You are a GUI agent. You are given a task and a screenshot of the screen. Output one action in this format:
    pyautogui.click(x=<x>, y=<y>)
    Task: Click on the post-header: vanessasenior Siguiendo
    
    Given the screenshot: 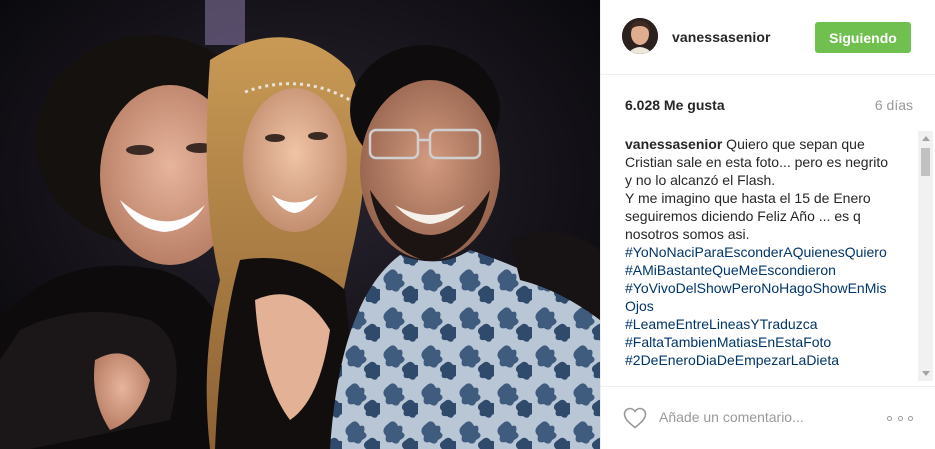 What is the action you would take?
    pyautogui.click(x=768, y=37)
    